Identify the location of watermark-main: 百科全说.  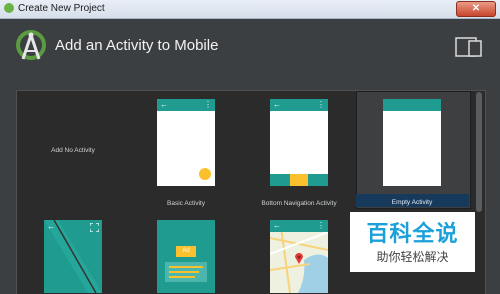
(412, 233).